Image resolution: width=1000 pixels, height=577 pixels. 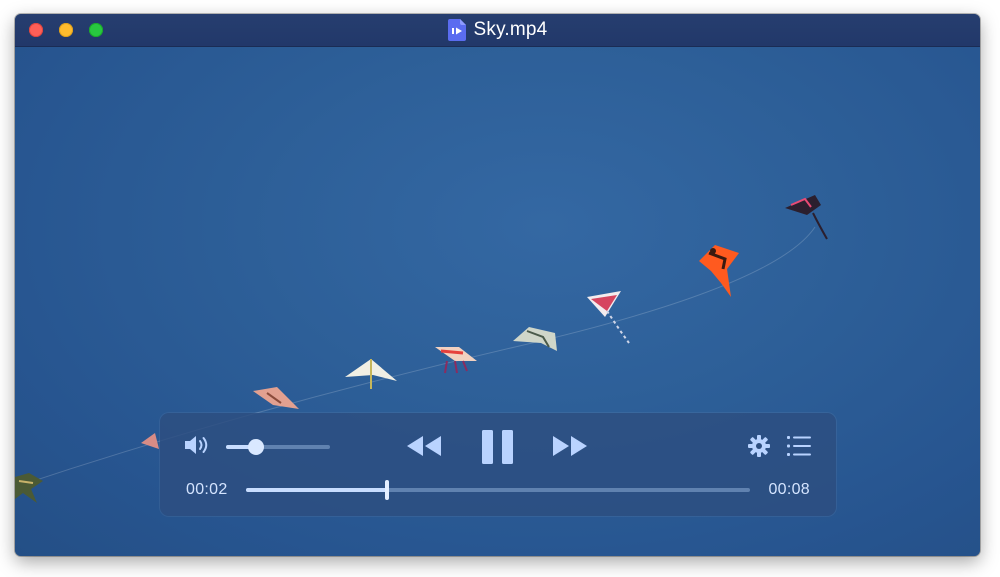 I want to click on rewind-icon, so click(x=424, y=446).